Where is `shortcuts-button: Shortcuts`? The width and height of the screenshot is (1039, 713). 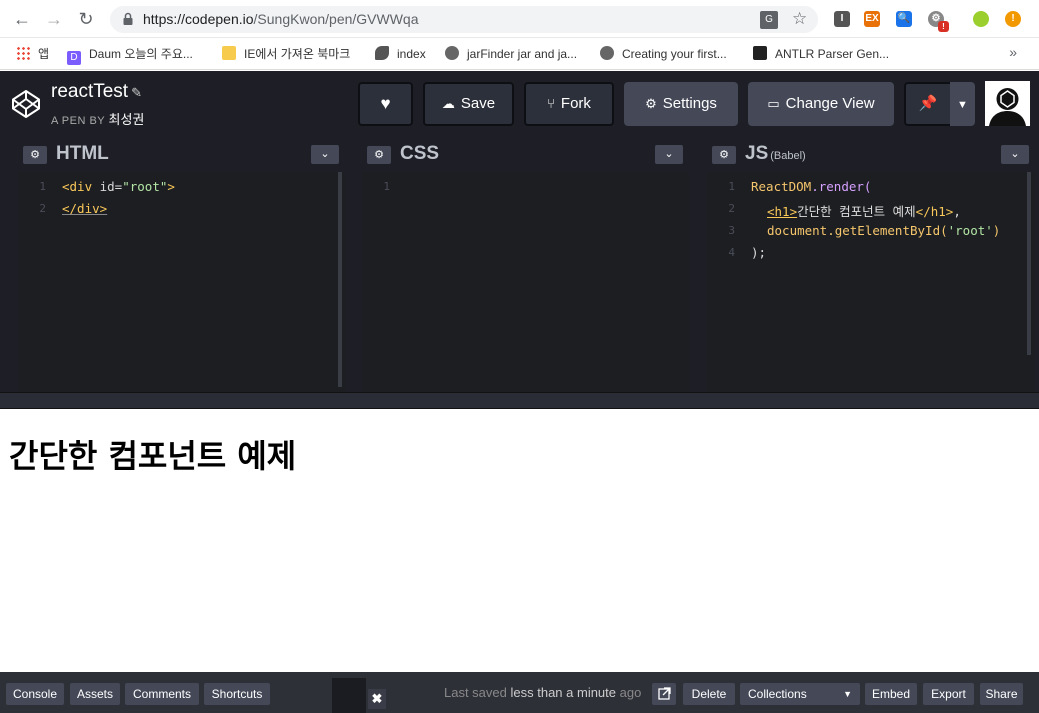 shortcuts-button: Shortcuts is located at coordinates (237, 694).